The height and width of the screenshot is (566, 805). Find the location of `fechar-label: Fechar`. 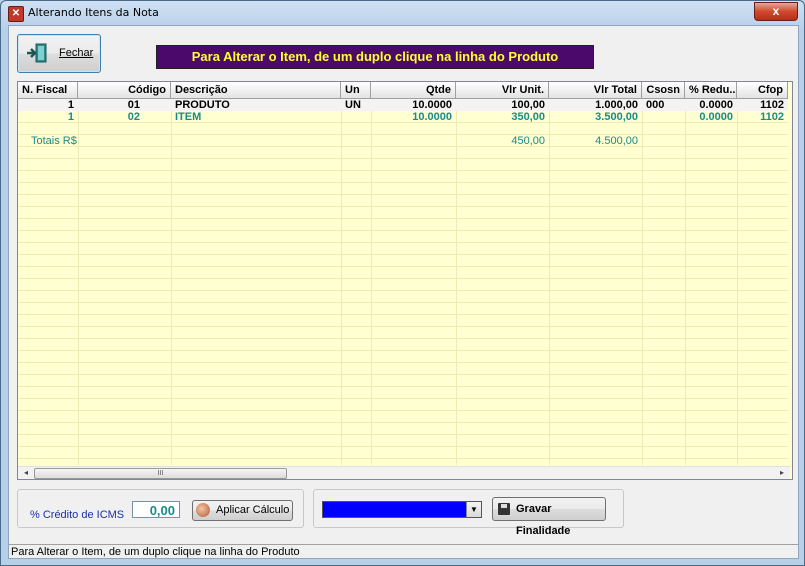

fechar-label: Fechar is located at coordinates (76, 53).